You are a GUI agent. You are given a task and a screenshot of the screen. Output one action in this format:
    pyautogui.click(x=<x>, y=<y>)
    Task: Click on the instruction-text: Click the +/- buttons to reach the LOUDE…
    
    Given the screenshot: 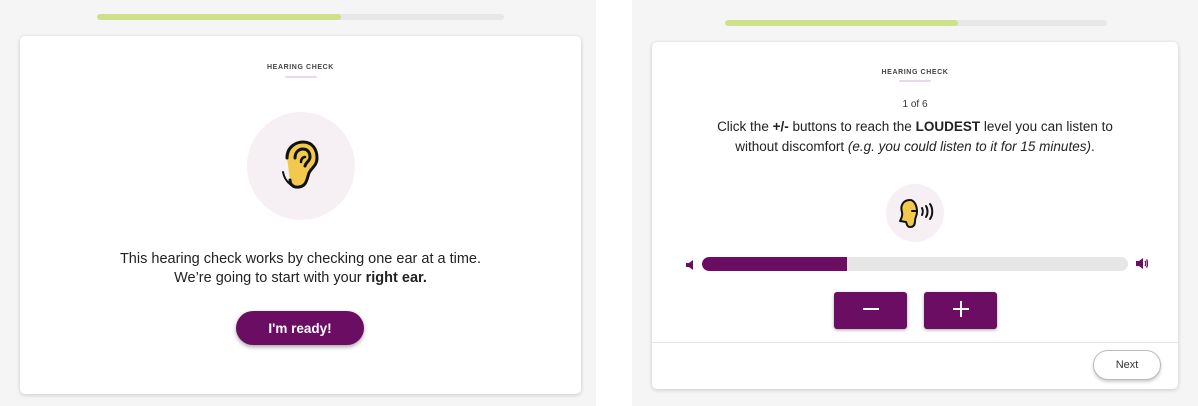 What is the action you would take?
    pyautogui.click(x=915, y=137)
    